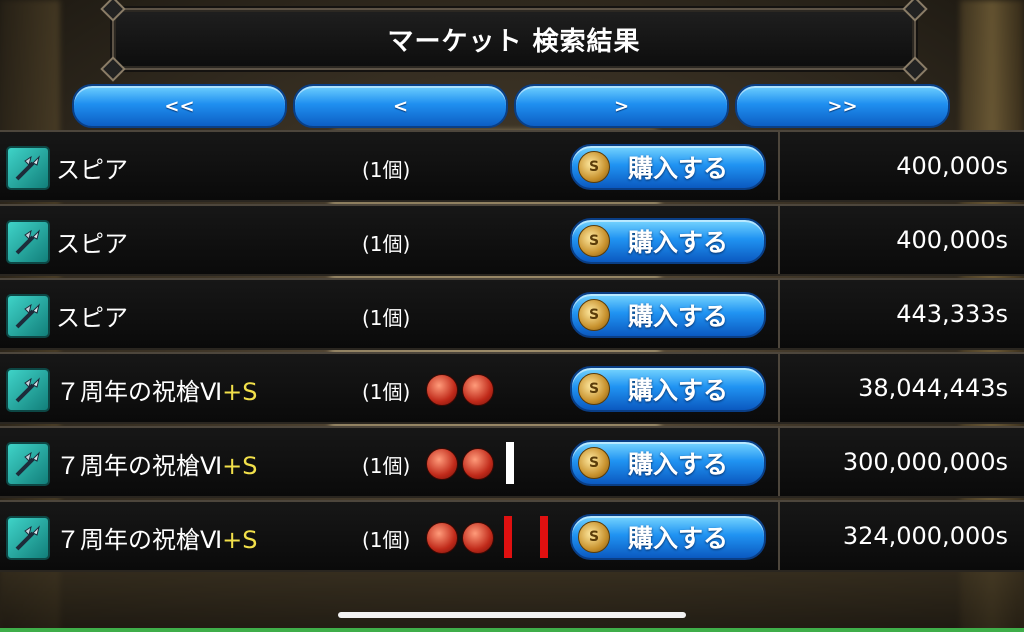 This screenshot has width=1024, height=632. I want to click on last-page-button: >>, so click(842, 106).